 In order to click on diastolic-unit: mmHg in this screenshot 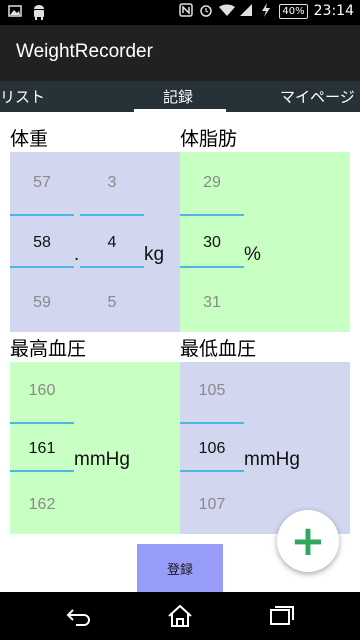, I will do `click(272, 459)`.